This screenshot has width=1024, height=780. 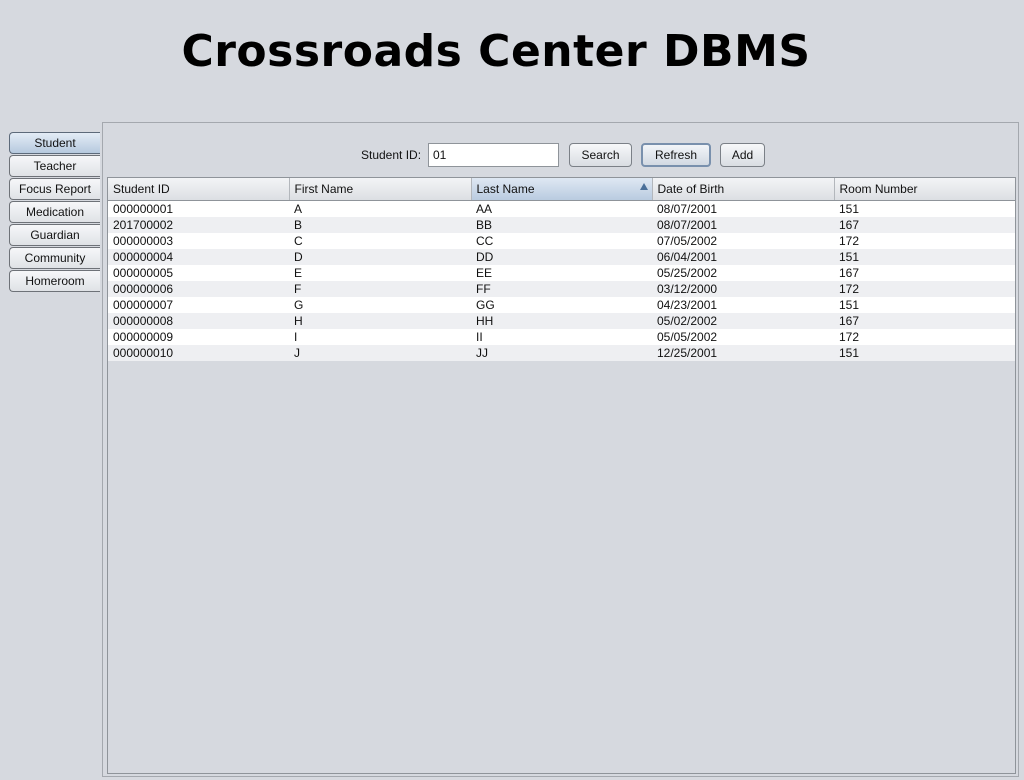 I want to click on column-header-first-name: First Name, so click(x=380, y=189).